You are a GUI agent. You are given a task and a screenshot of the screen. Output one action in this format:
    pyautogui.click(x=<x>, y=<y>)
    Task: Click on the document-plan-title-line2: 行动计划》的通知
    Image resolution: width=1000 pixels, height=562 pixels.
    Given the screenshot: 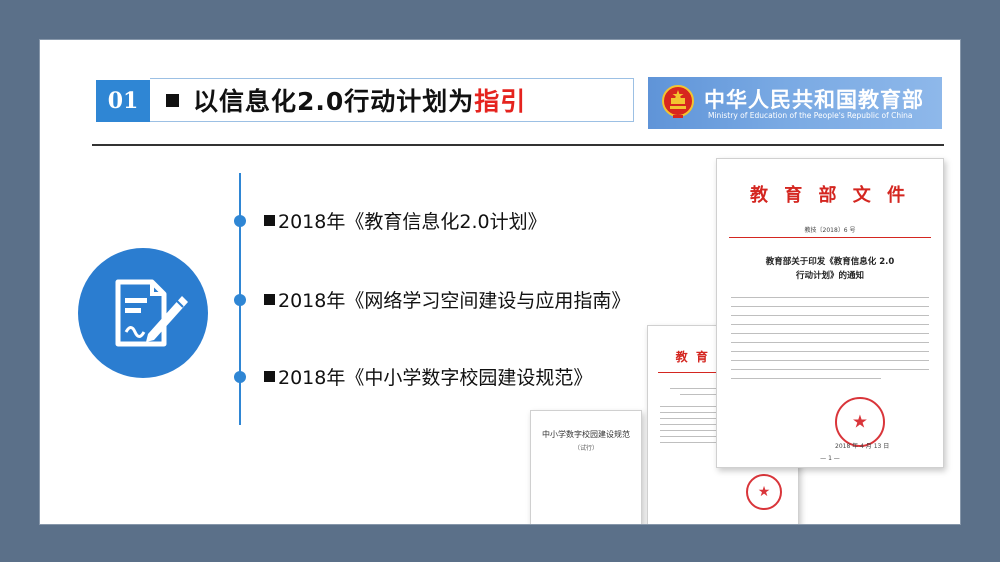 What is the action you would take?
    pyautogui.click(x=829, y=276)
    